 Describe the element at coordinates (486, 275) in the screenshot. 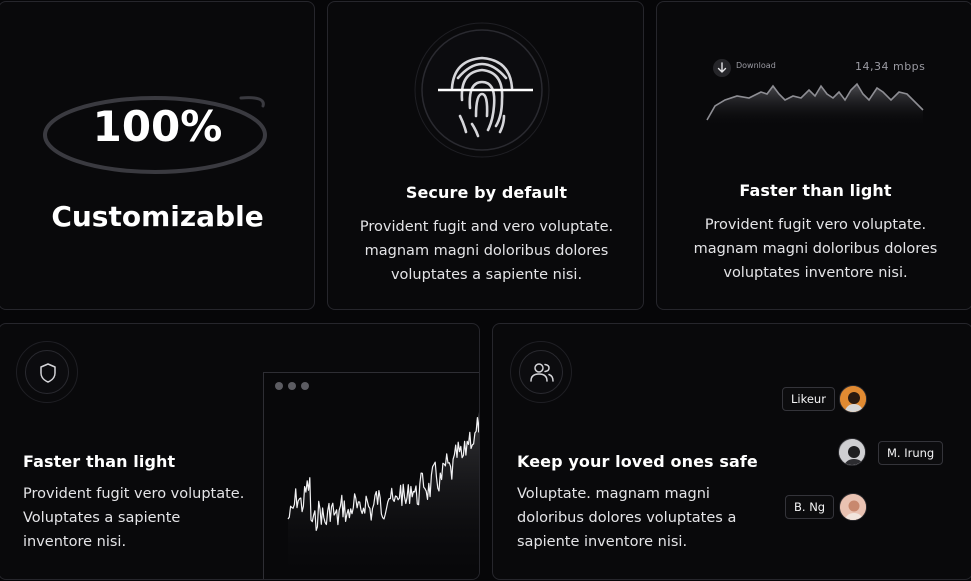

I see `secure-desc-line: voluptates a sapiente nisi.` at that location.